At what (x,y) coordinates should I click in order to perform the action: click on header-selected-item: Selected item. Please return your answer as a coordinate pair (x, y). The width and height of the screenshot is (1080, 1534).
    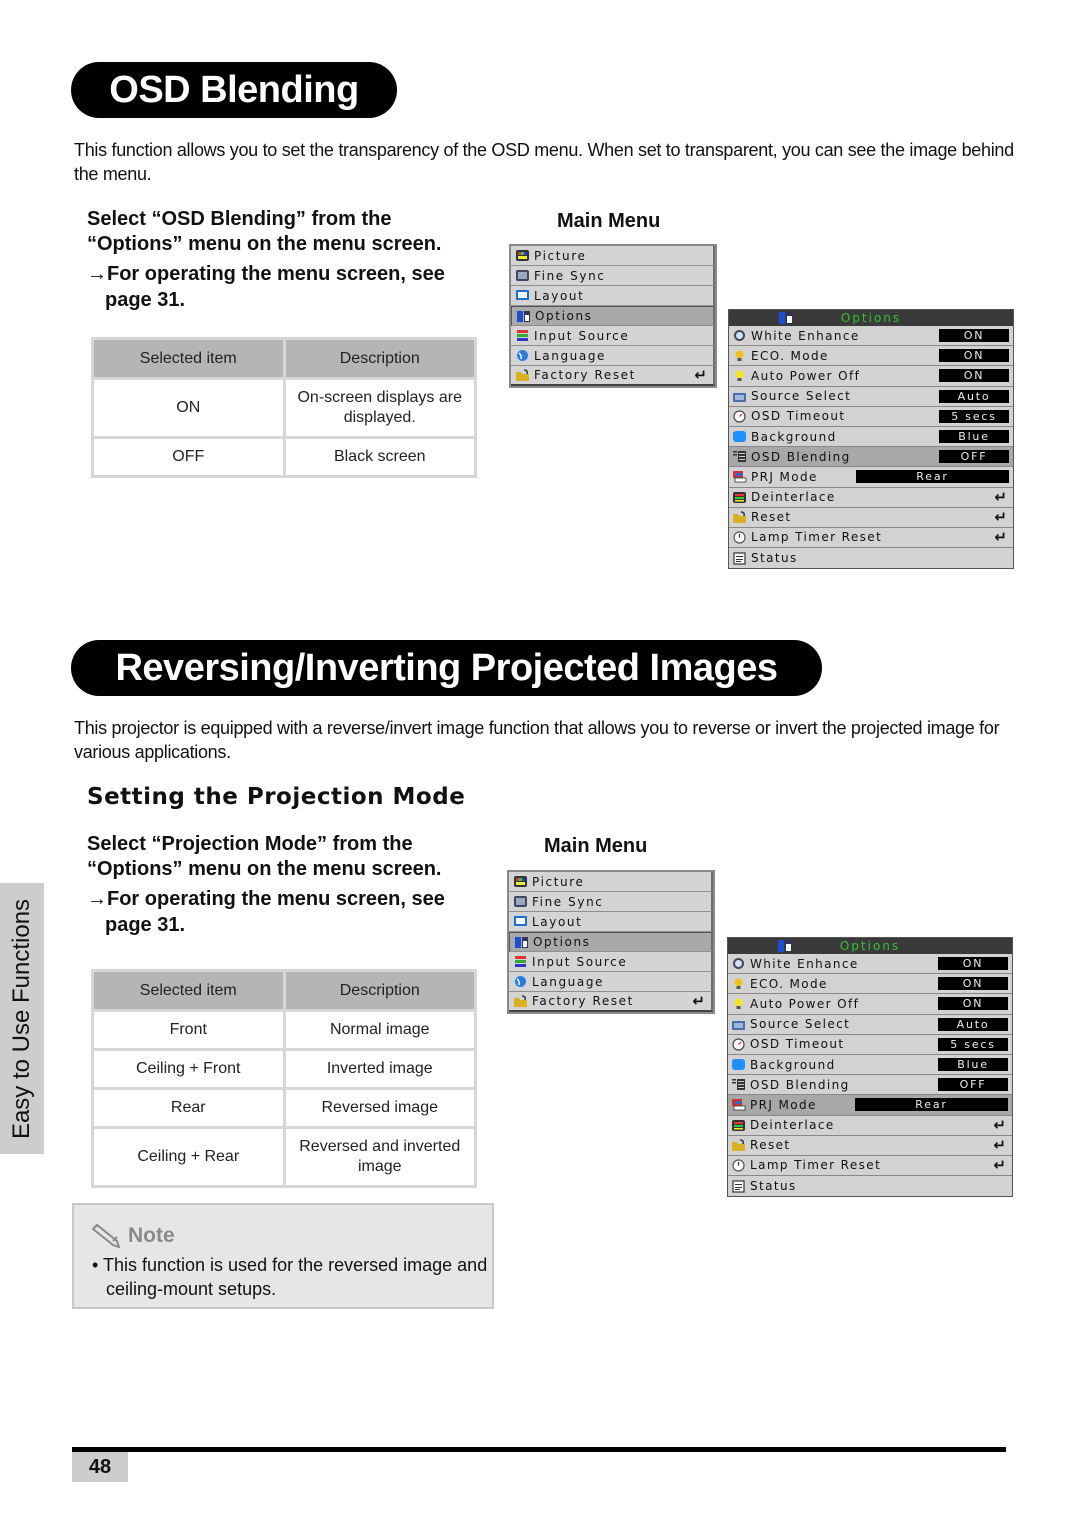
    Looking at the image, I should click on (188, 358).